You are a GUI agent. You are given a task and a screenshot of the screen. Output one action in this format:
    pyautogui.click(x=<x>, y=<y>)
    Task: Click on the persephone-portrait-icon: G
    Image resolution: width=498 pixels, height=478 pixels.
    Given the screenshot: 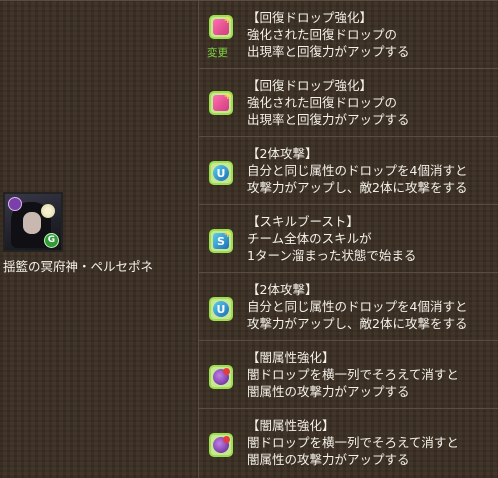 What is the action you would take?
    pyautogui.click(x=33, y=222)
    